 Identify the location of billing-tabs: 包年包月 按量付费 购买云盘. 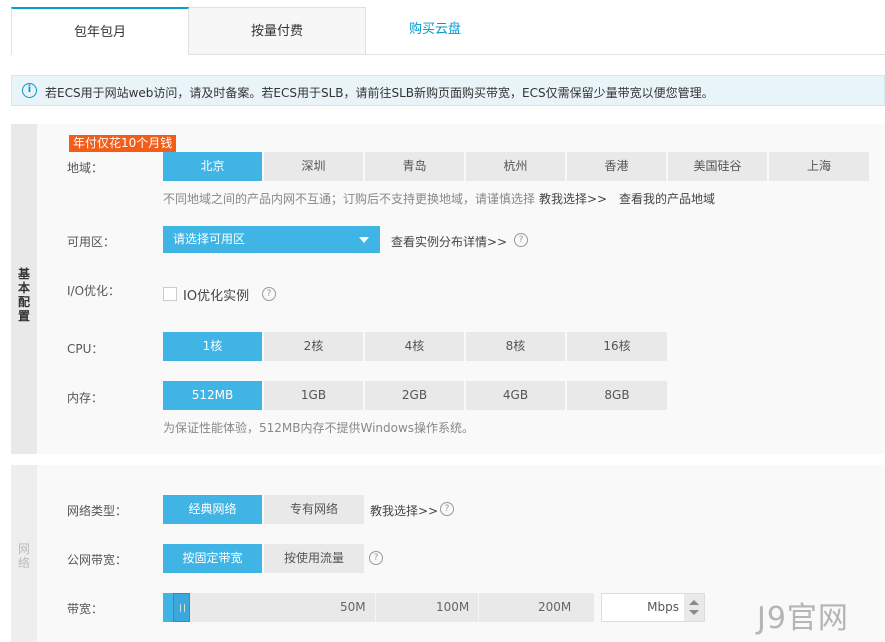
(442, 28).